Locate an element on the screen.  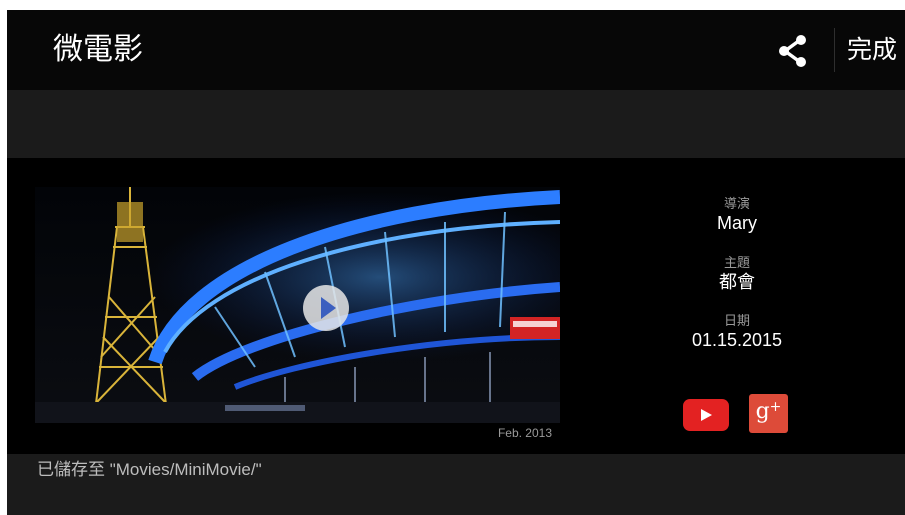
share-icon is located at coordinates (792, 51).